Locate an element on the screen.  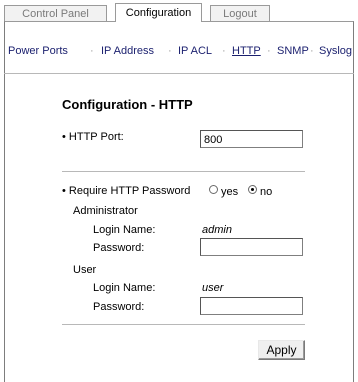
nav-power-ports: Power Ports is located at coordinates (38, 51).